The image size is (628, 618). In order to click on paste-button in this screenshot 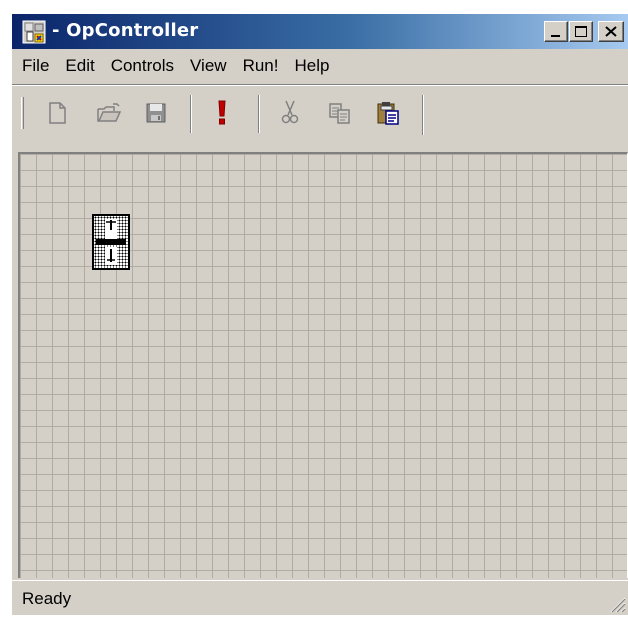, I will do `click(388, 113)`.